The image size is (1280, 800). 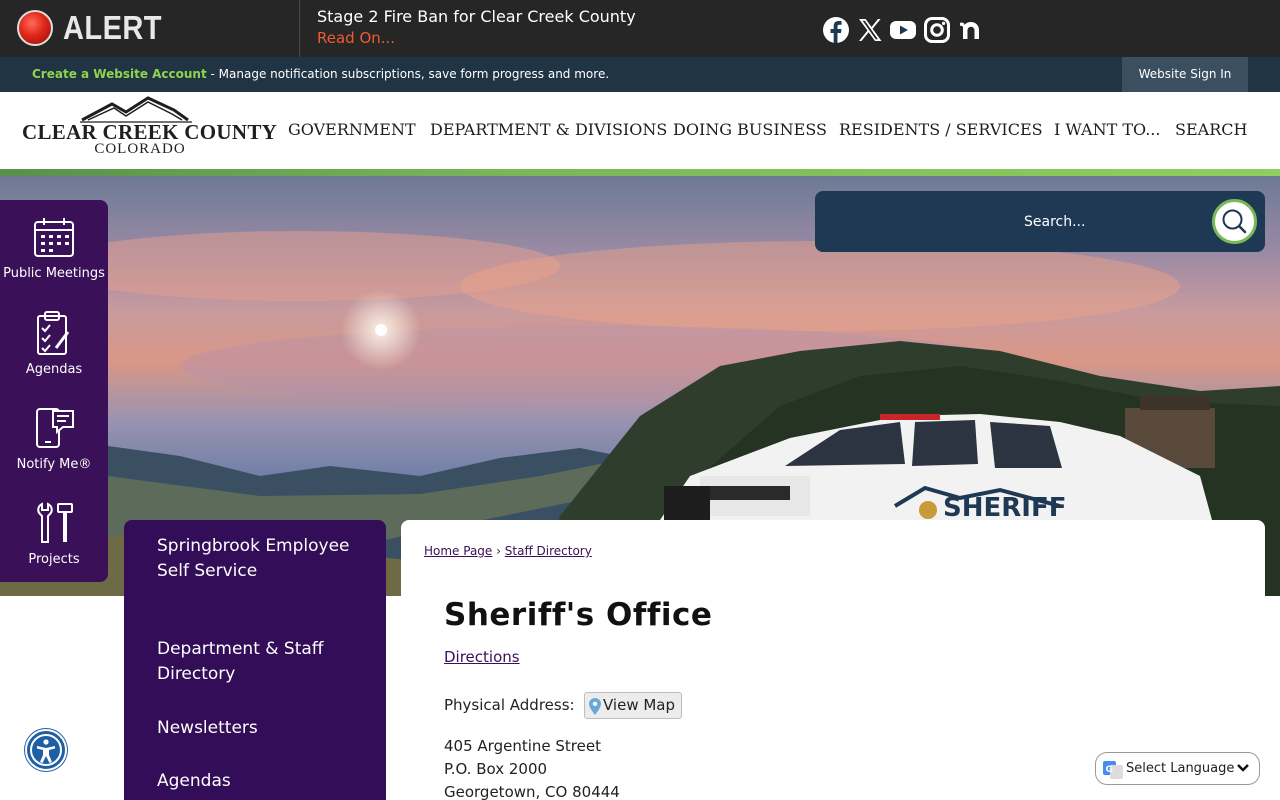 What do you see at coordinates (1107, 222) in the screenshot?
I see `site-search-input` at bounding box center [1107, 222].